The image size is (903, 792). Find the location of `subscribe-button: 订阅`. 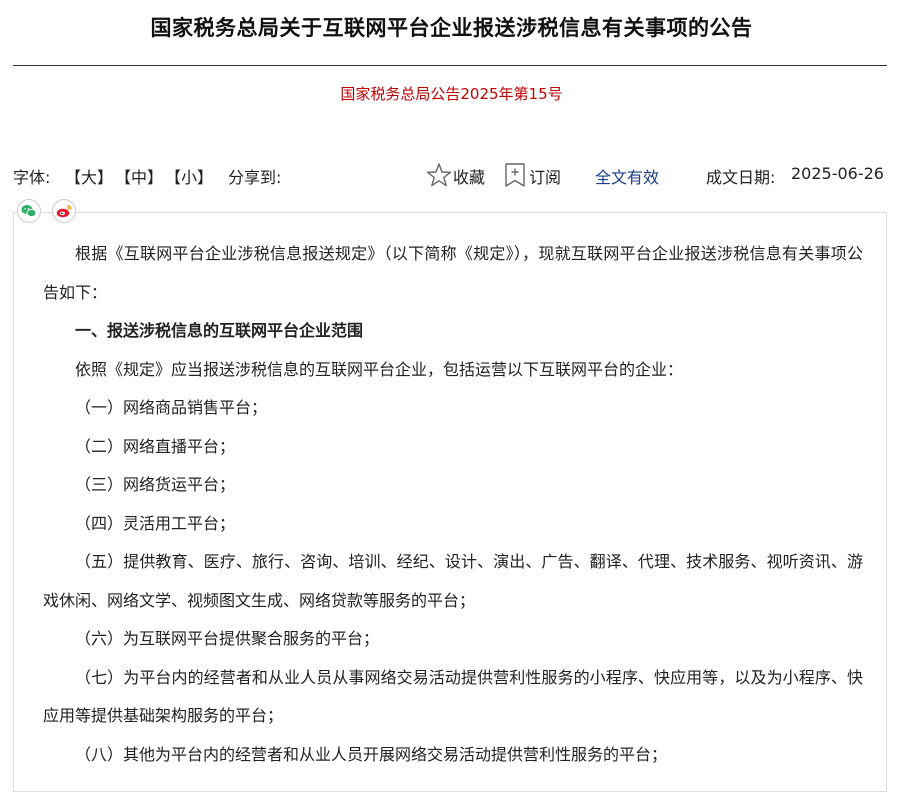

subscribe-button: 订阅 is located at coordinates (545, 176).